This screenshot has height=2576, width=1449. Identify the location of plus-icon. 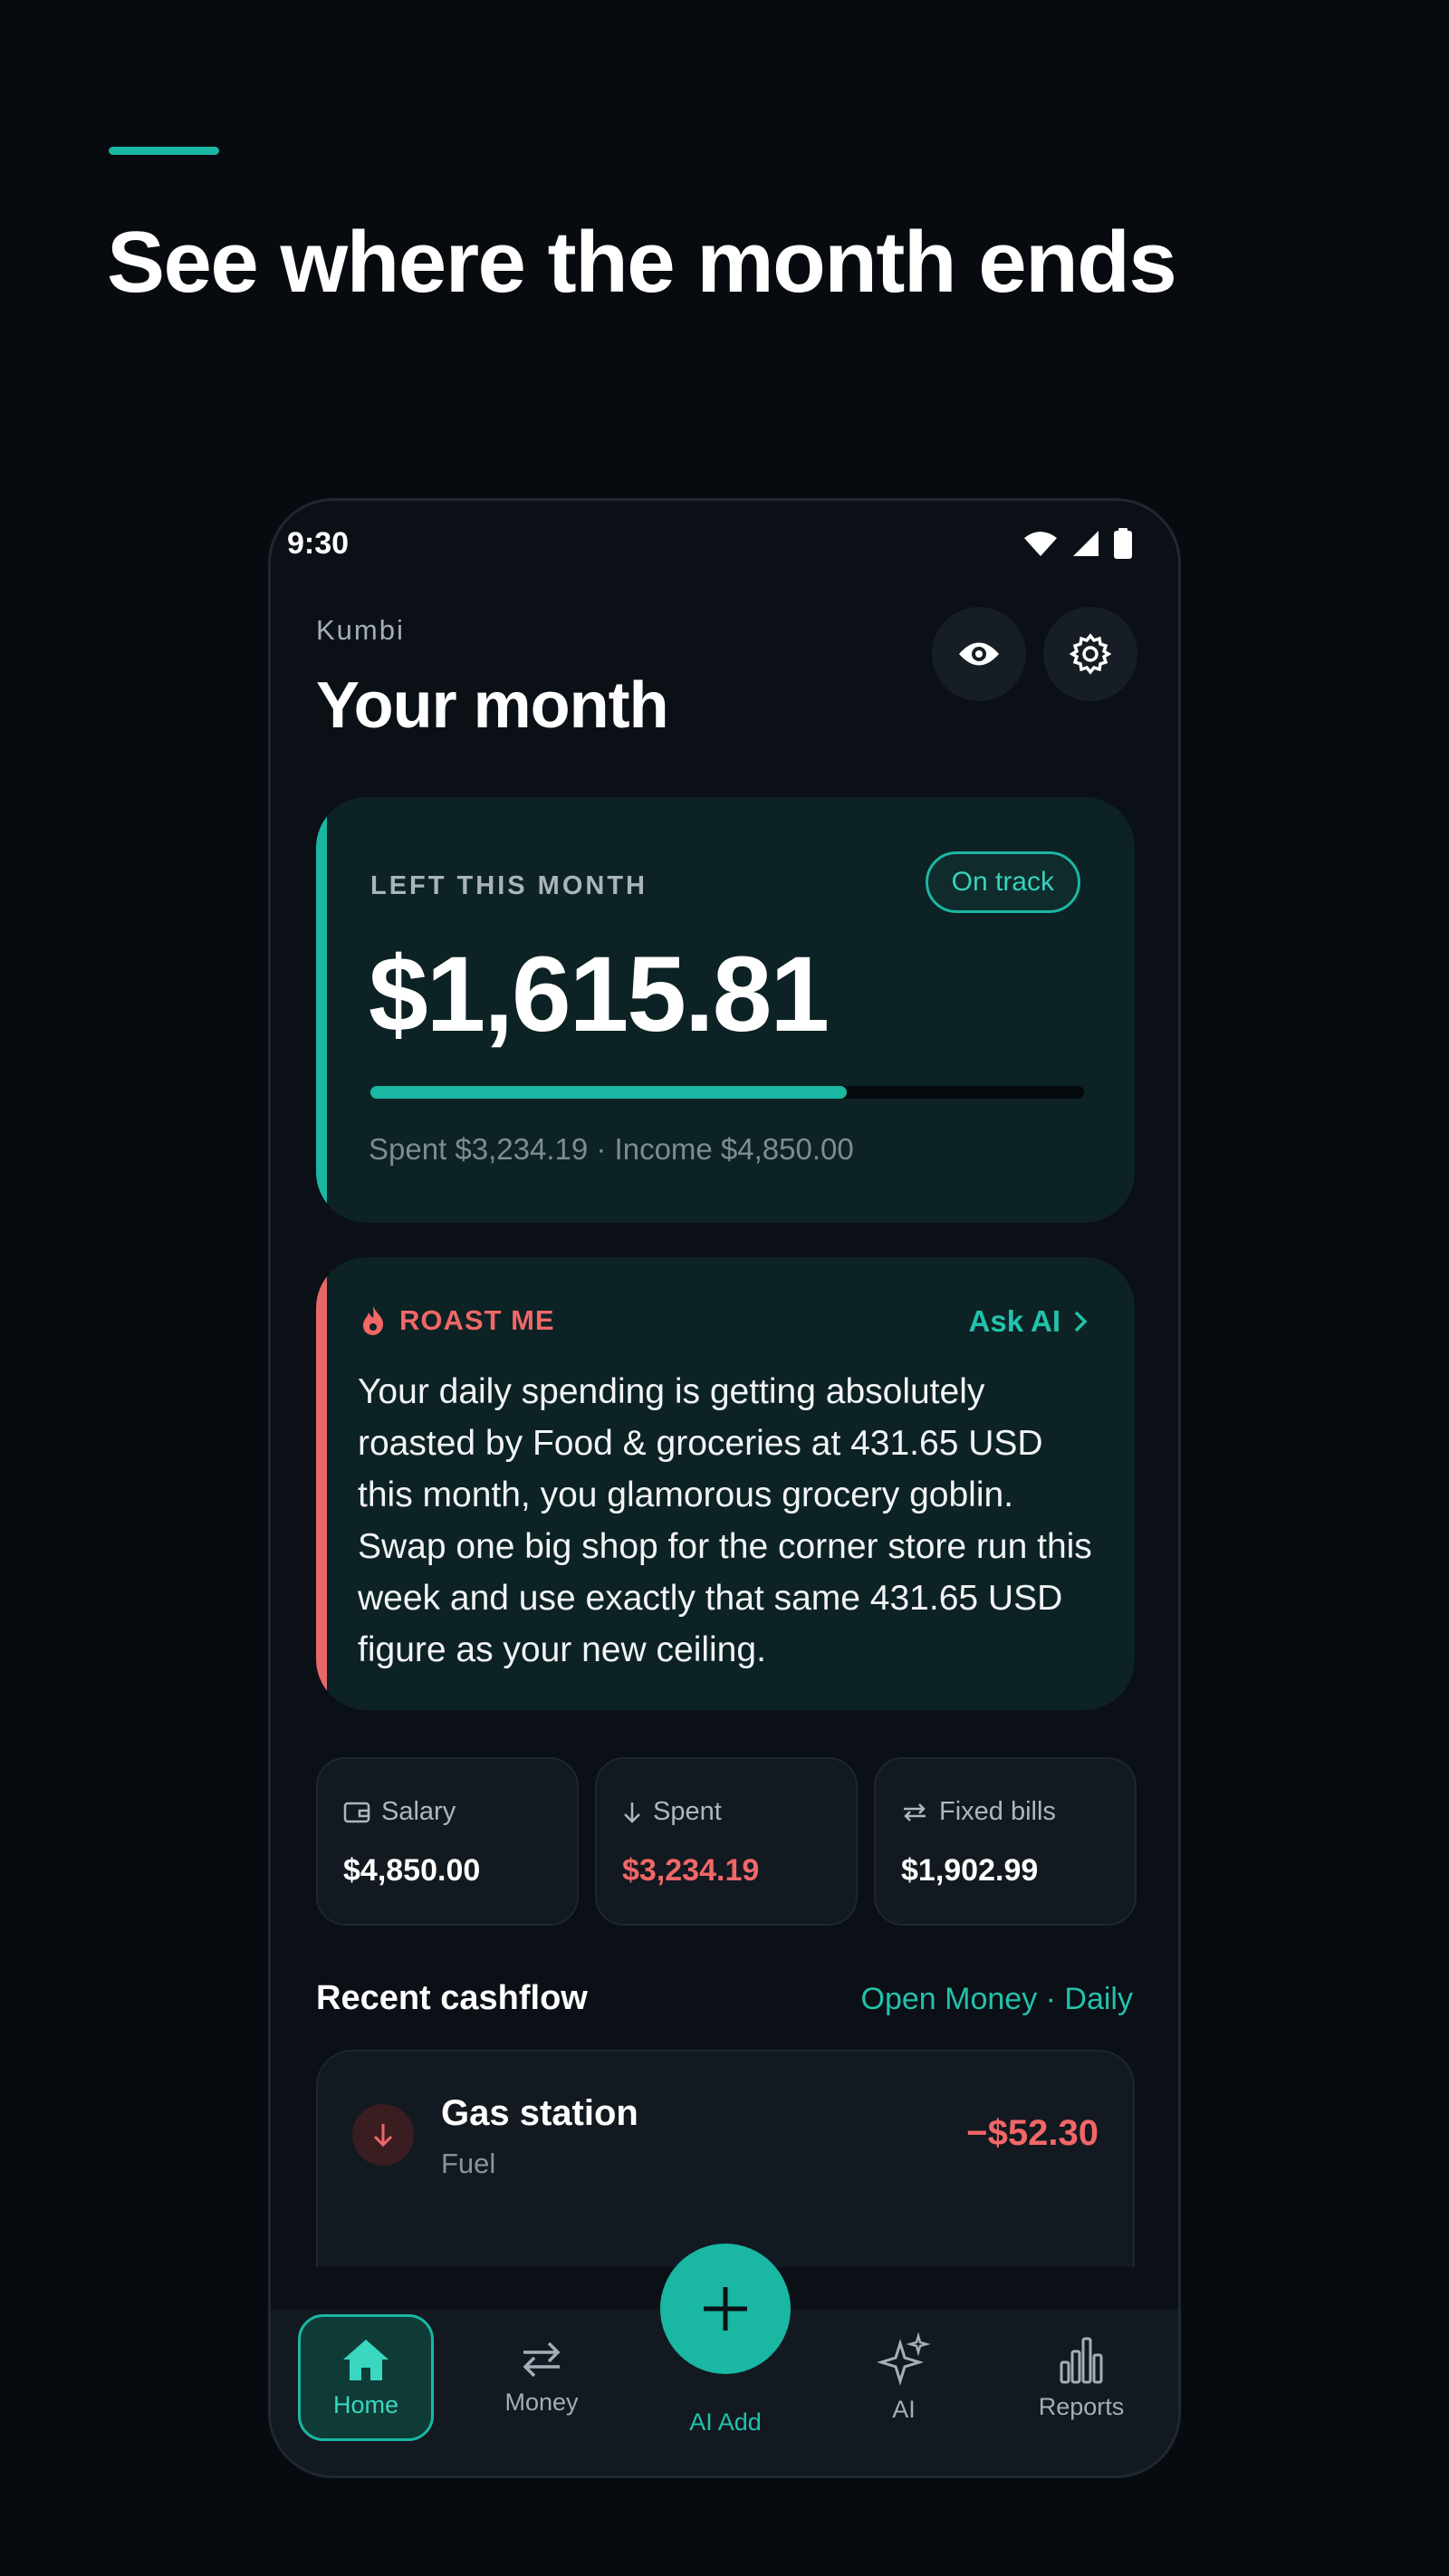
(725, 2309).